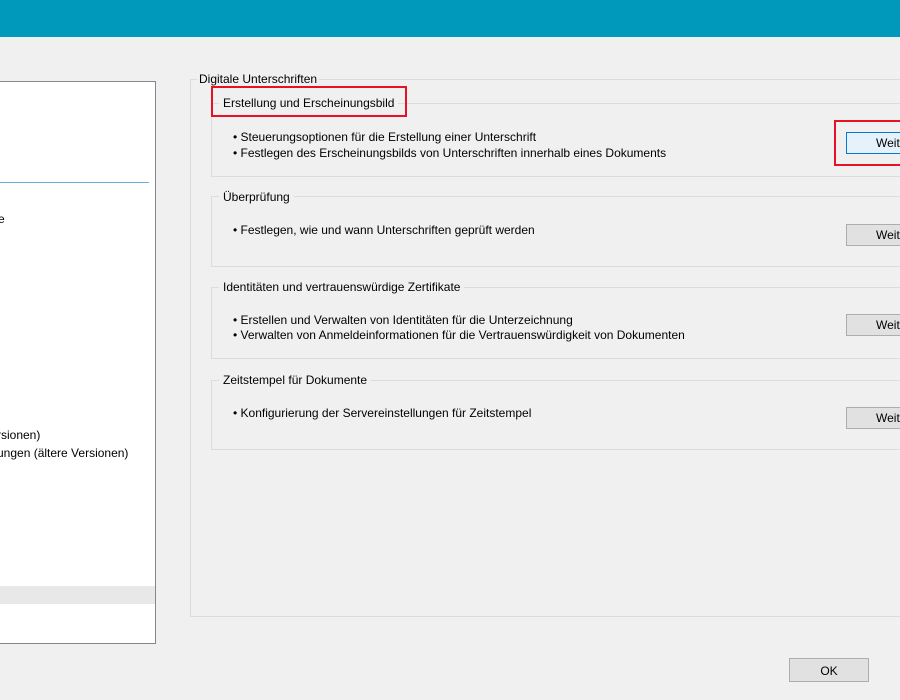 The width and height of the screenshot is (900, 700). I want to click on group-title: Digitale Unterschriften, so click(258, 79).